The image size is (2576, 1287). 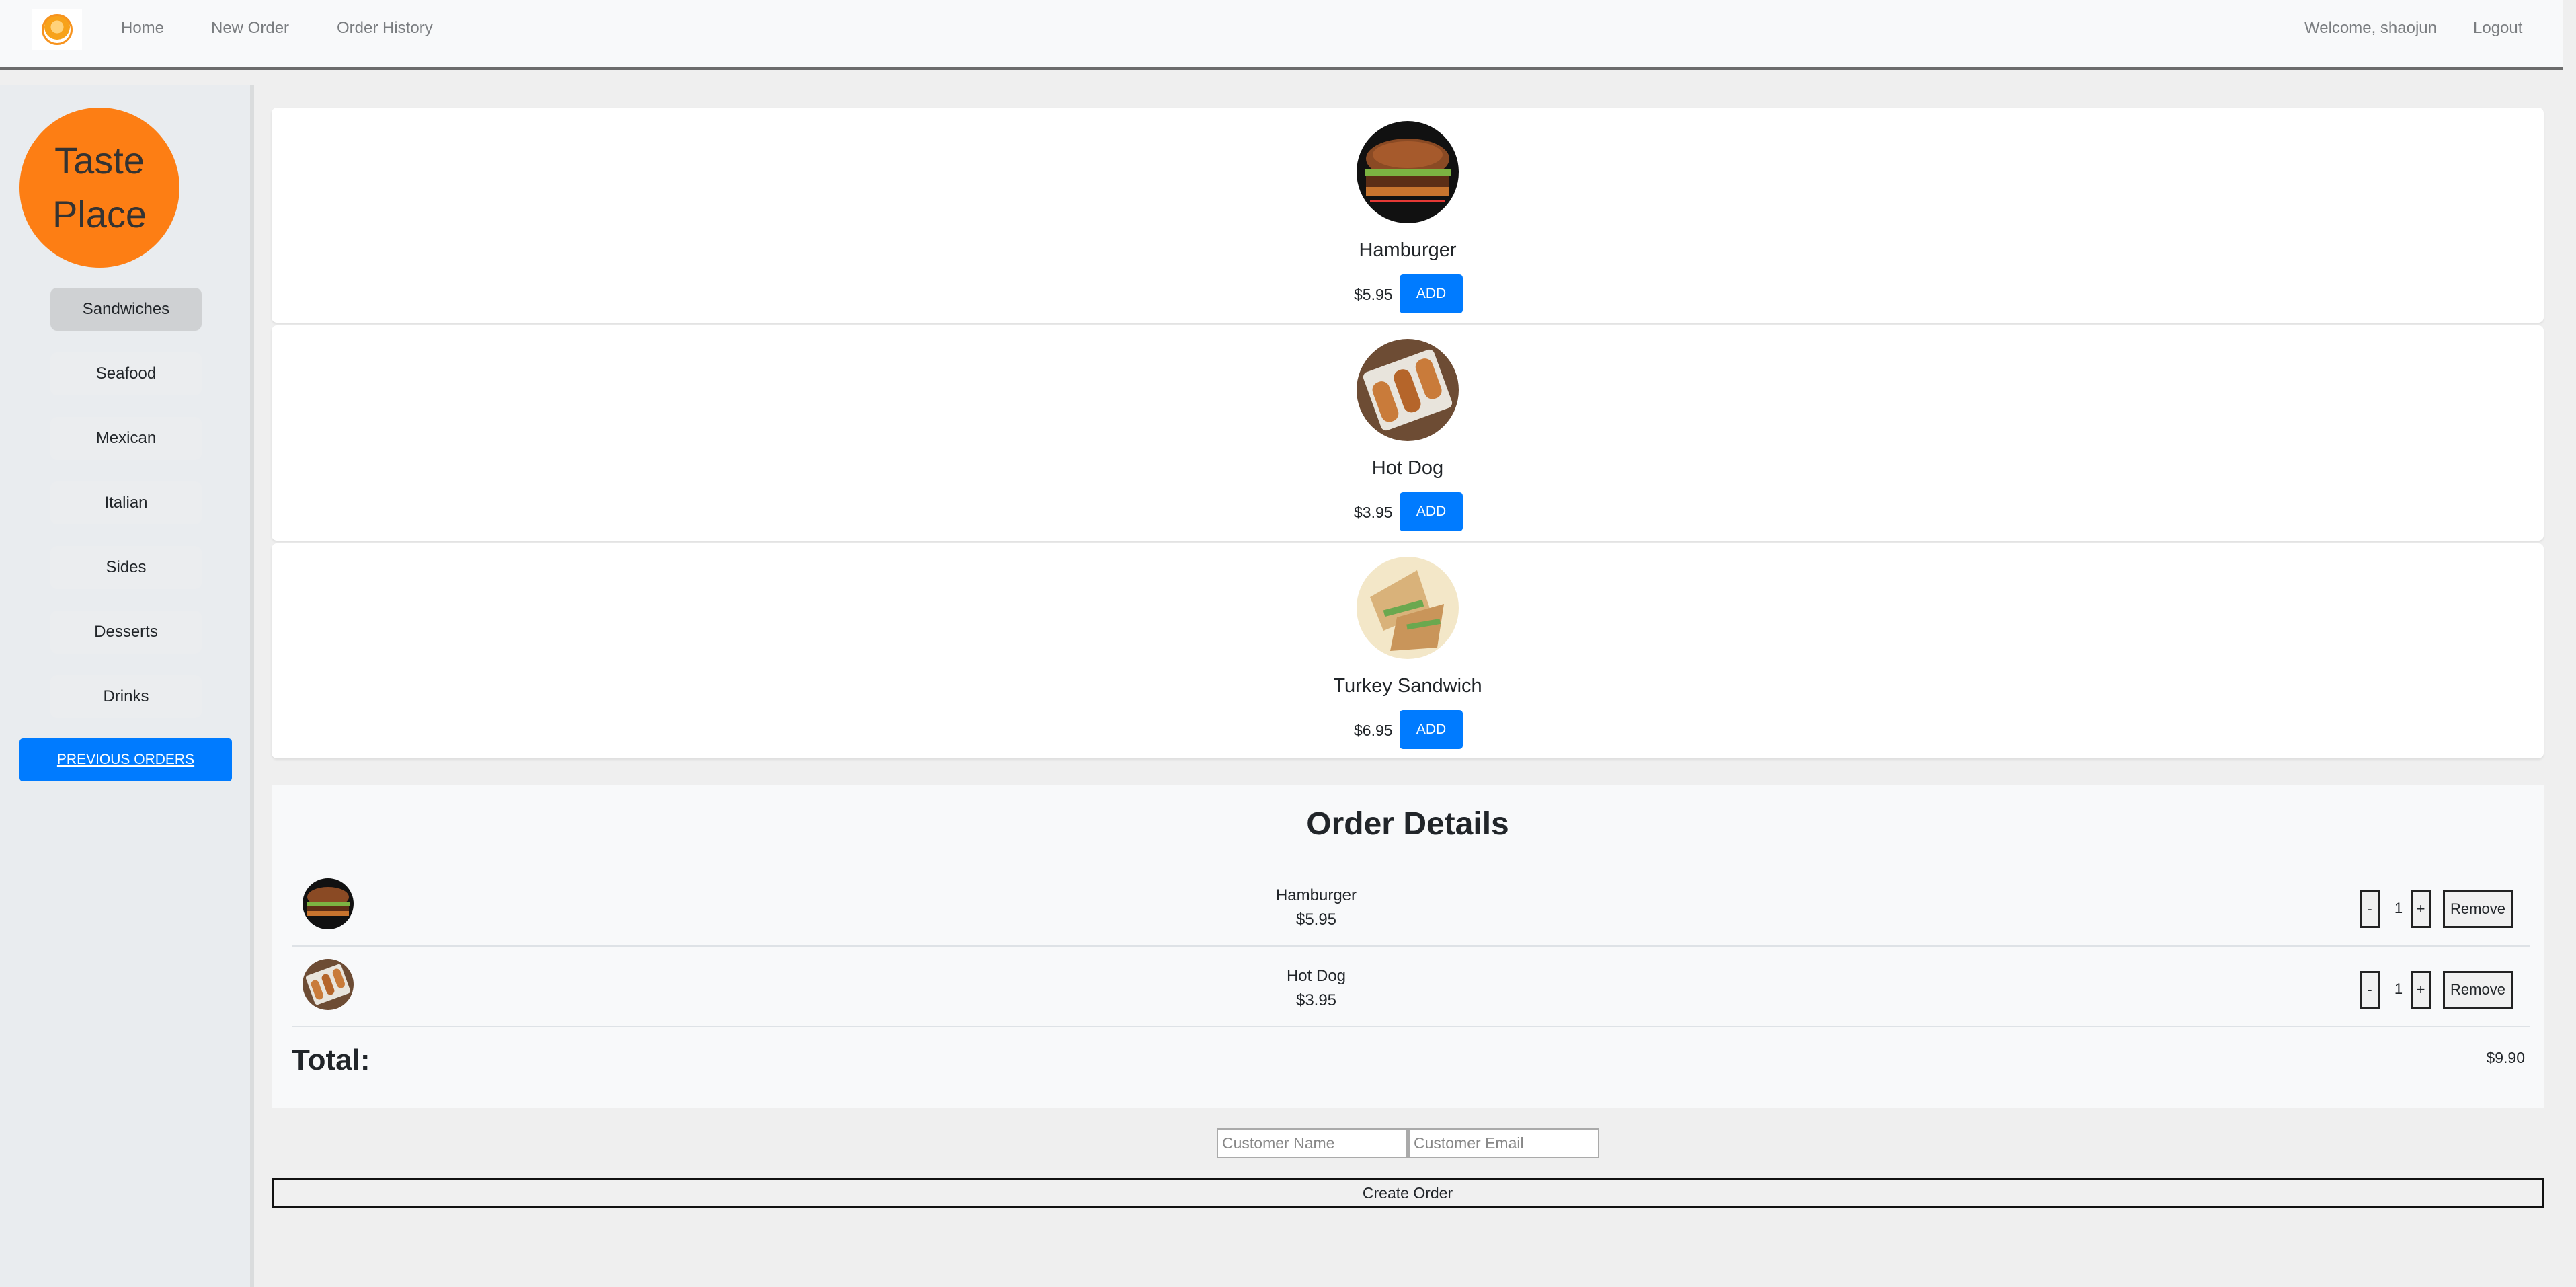 What do you see at coordinates (328, 984) in the screenshot?
I see `hotdog-thumbnail` at bounding box center [328, 984].